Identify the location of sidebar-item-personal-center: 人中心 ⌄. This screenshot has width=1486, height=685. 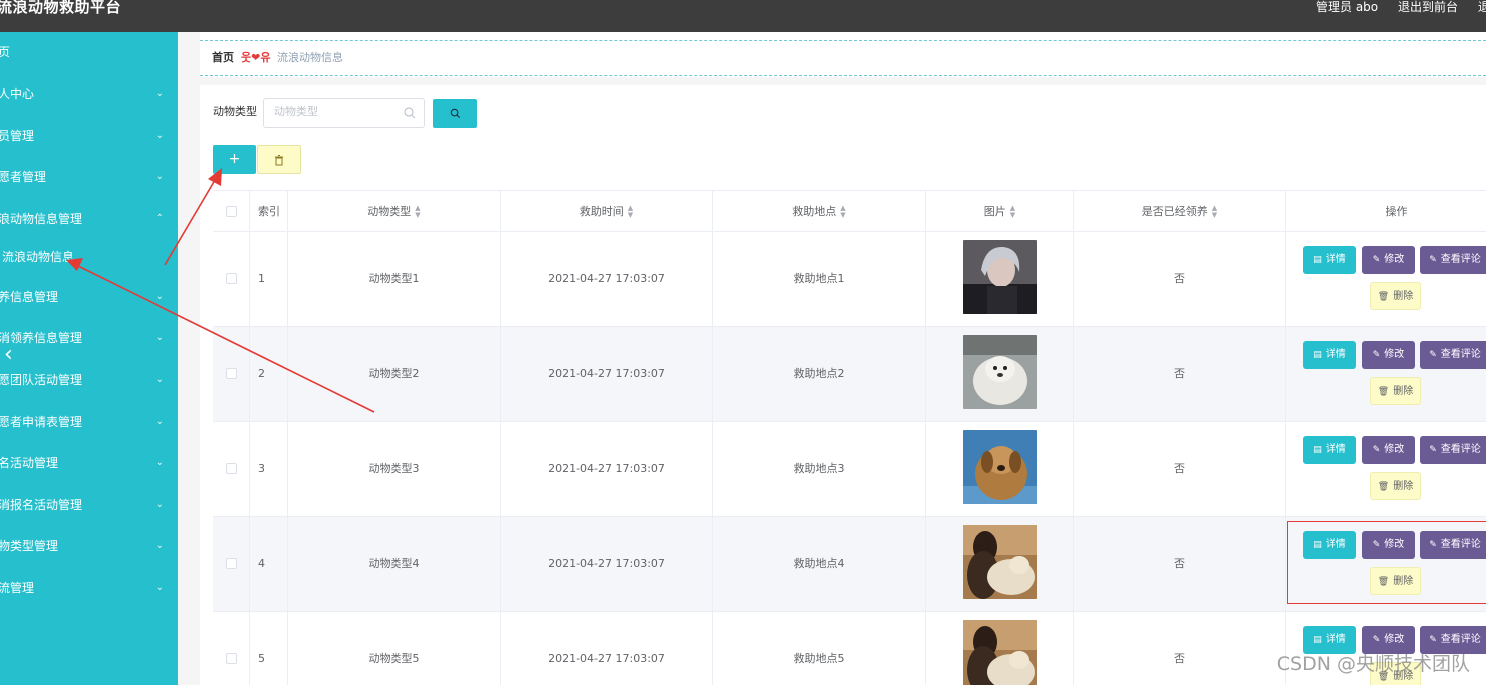
(89, 94).